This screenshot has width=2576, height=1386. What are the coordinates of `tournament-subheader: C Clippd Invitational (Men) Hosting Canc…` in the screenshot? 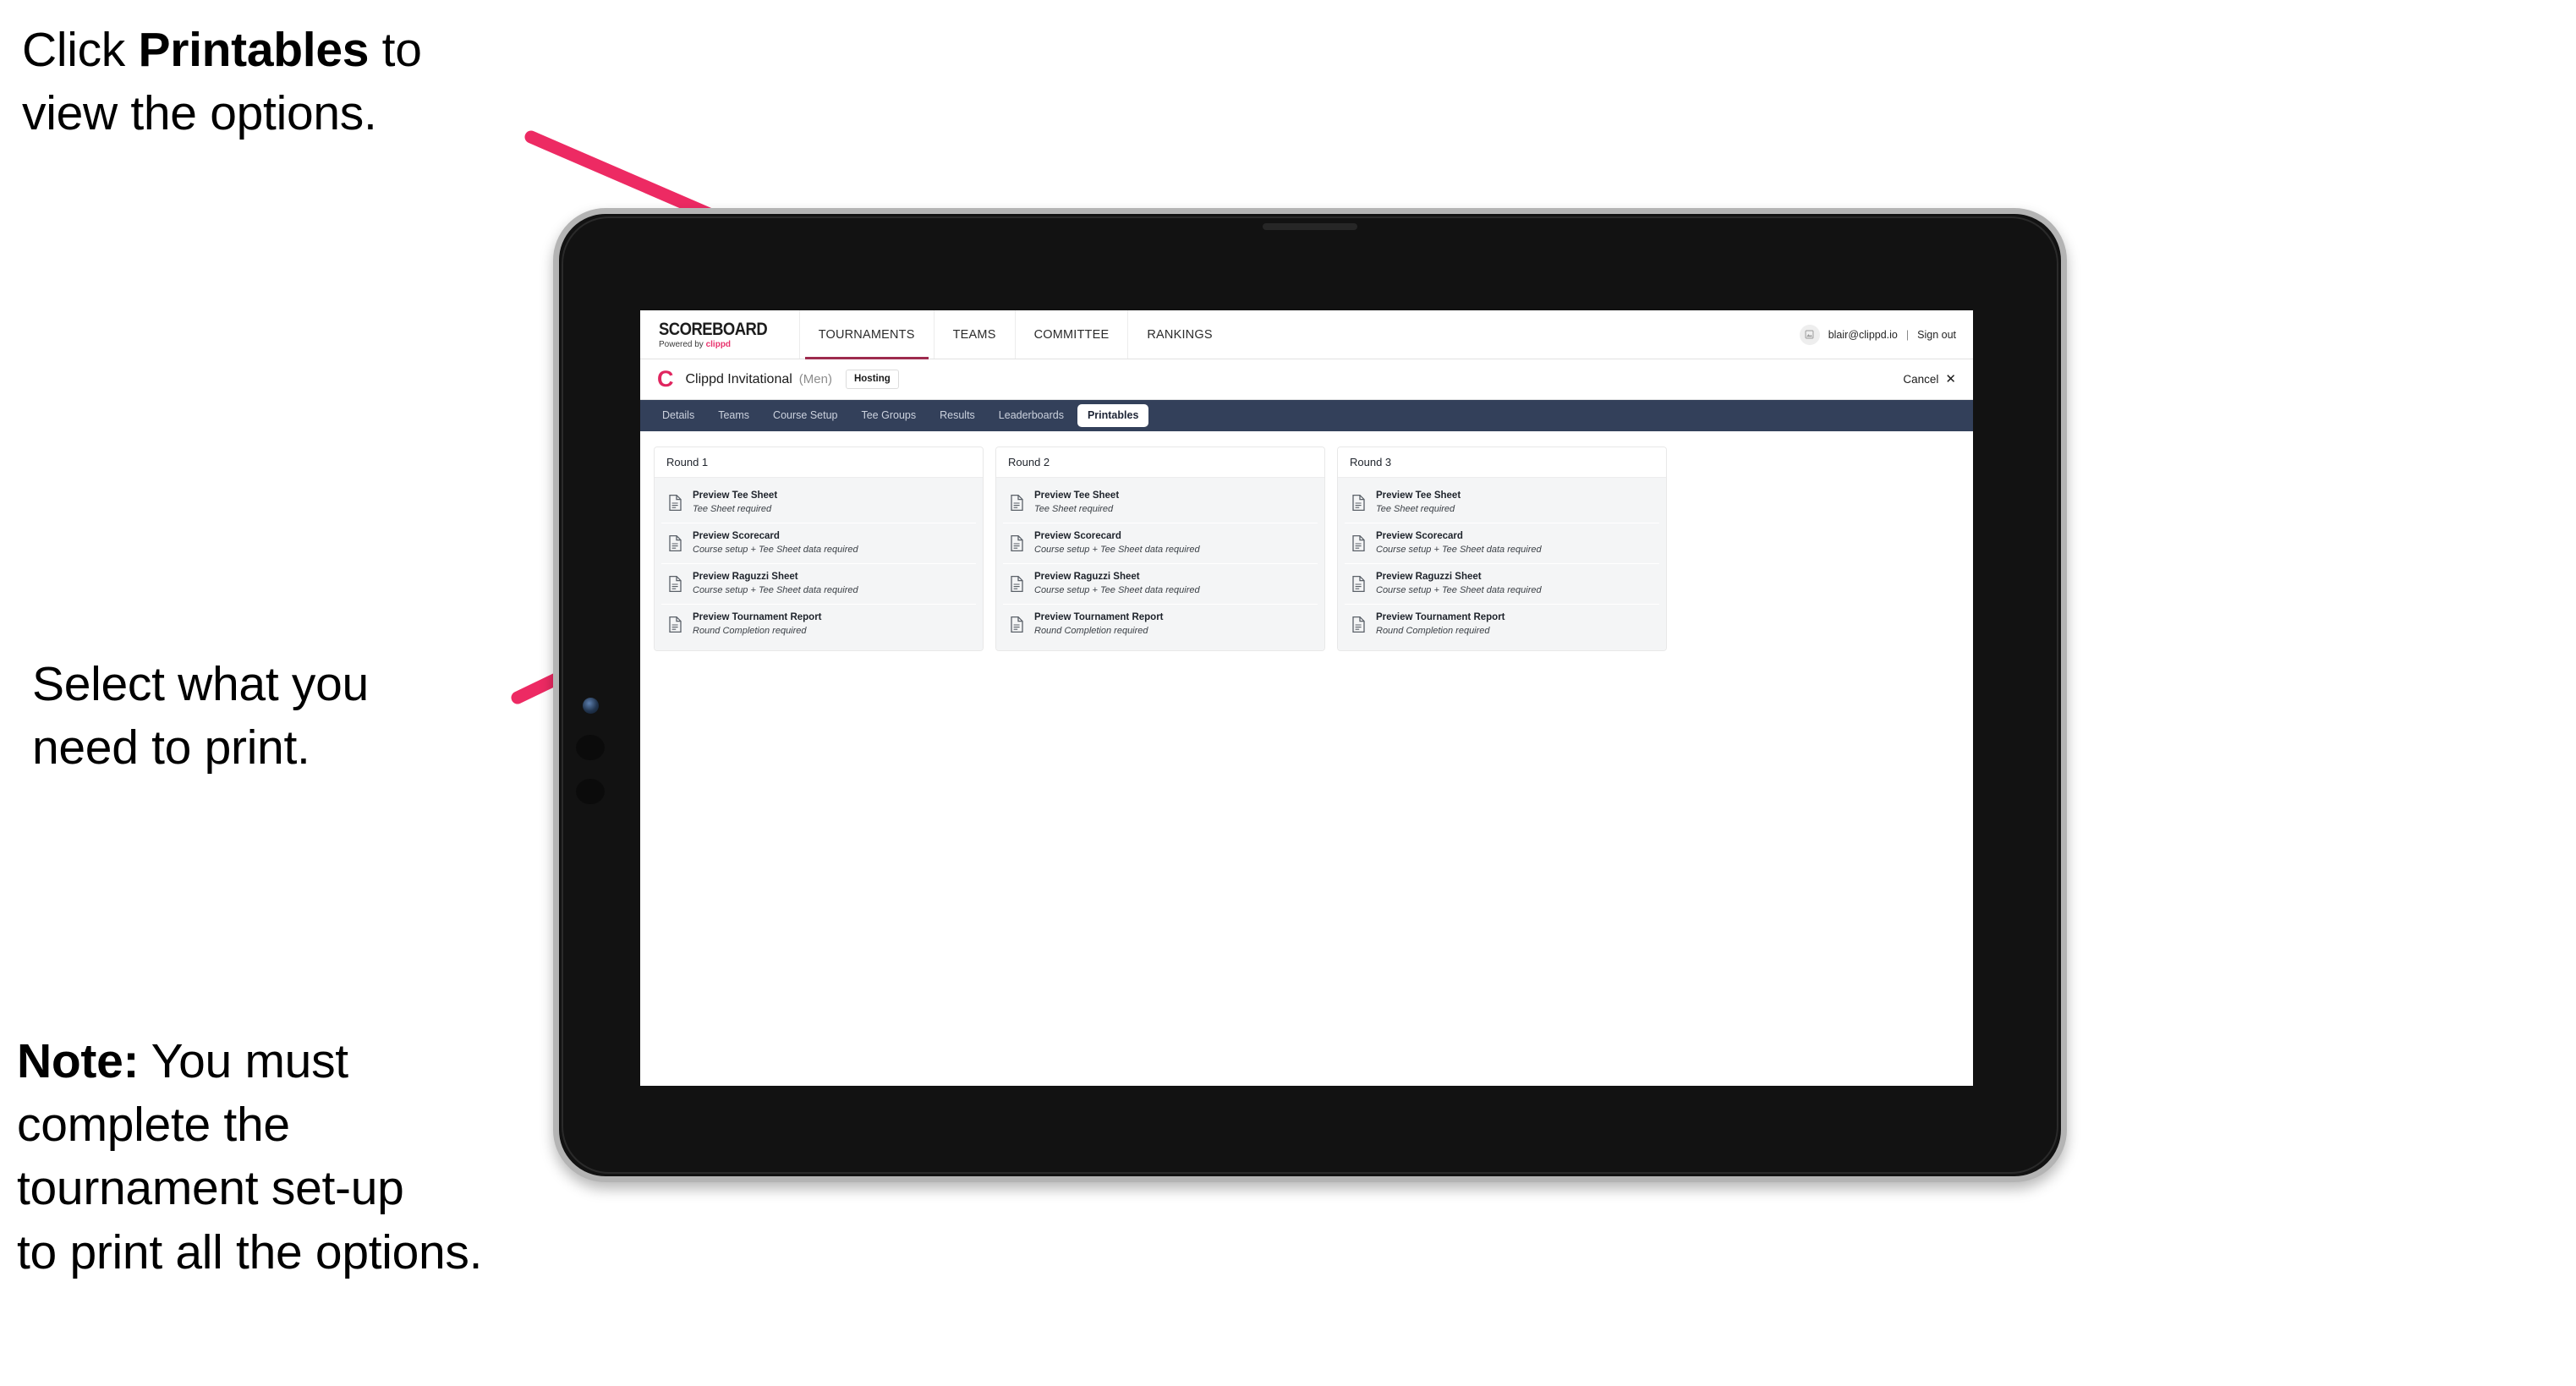 It's located at (1306, 379).